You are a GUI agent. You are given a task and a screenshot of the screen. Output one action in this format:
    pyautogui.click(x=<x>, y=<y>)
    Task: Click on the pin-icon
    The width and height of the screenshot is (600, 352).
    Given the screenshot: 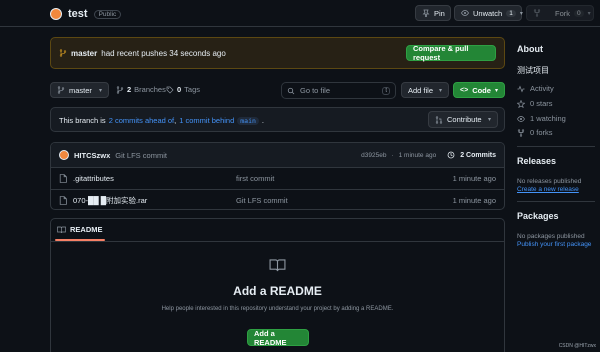 What is the action you would take?
    pyautogui.click(x=426, y=13)
    